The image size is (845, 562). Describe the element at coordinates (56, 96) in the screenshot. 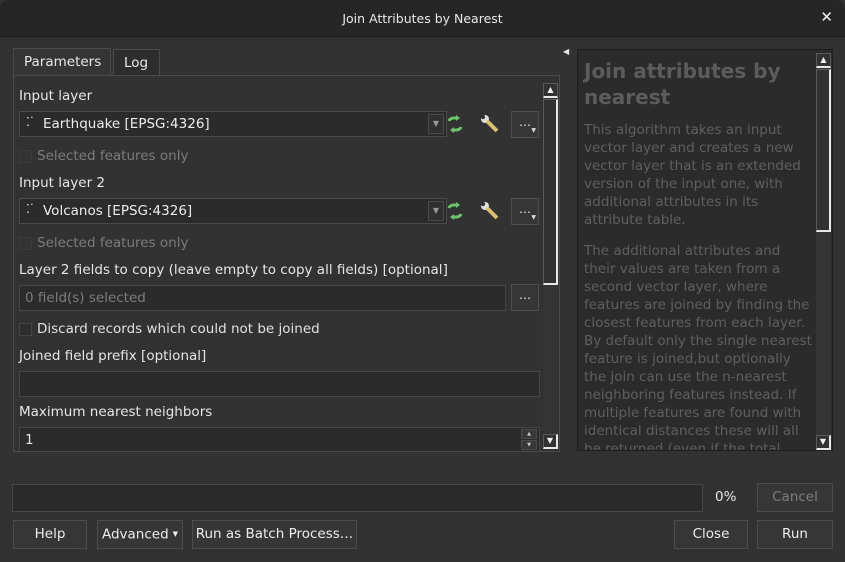

I see `input-layer-label: Input layer` at that location.